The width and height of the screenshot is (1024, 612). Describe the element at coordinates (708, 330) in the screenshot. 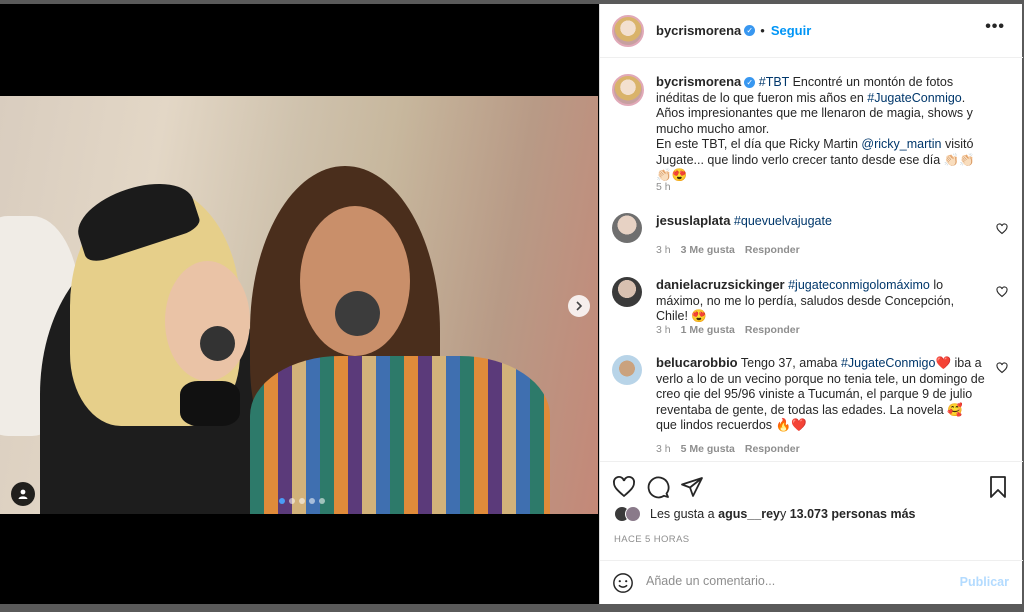

I see `comment-likes: 1 Me gusta` at that location.